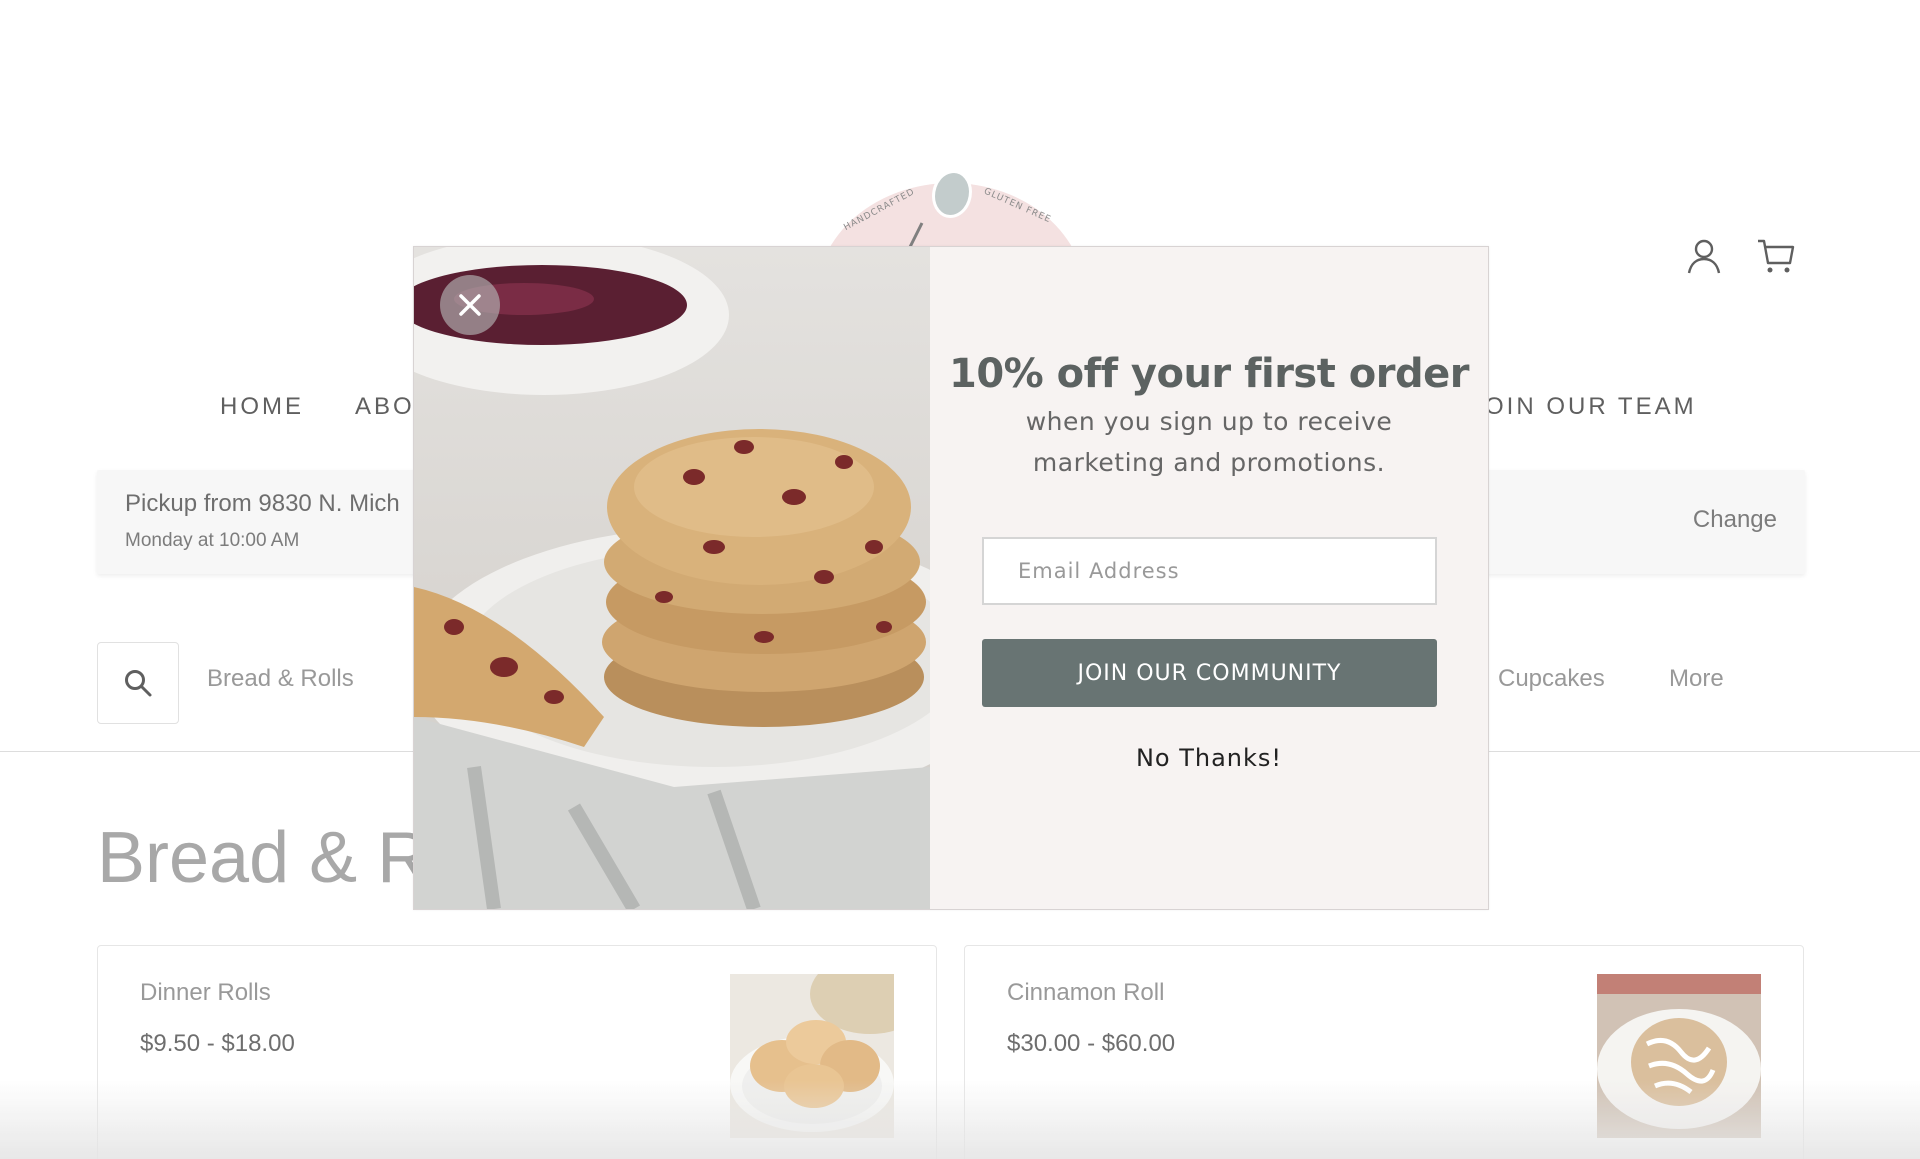 The height and width of the screenshot is (1159, 1920). What do you see at coordinates (1209, 758) in the screenshot?
I see `no-thanks-button: No Thanks!` at bounding box center [1209, 758].